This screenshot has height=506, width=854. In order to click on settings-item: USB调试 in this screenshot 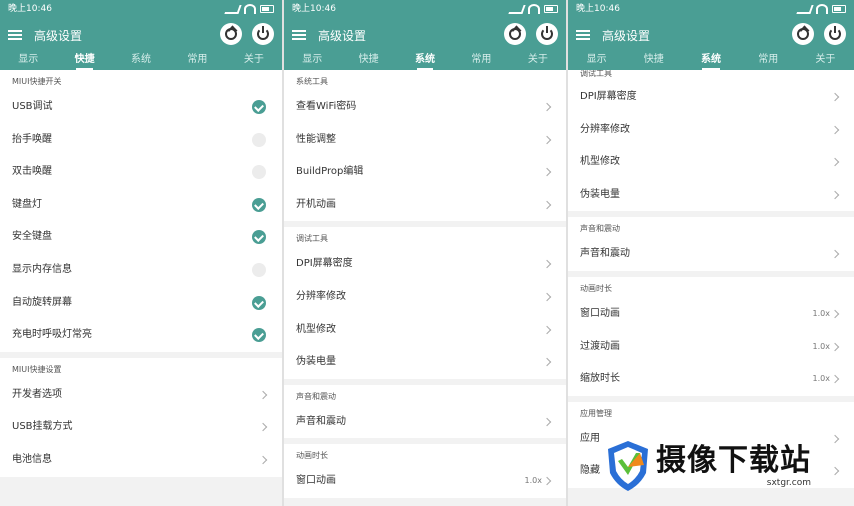, I will do `click(141, 107)`.